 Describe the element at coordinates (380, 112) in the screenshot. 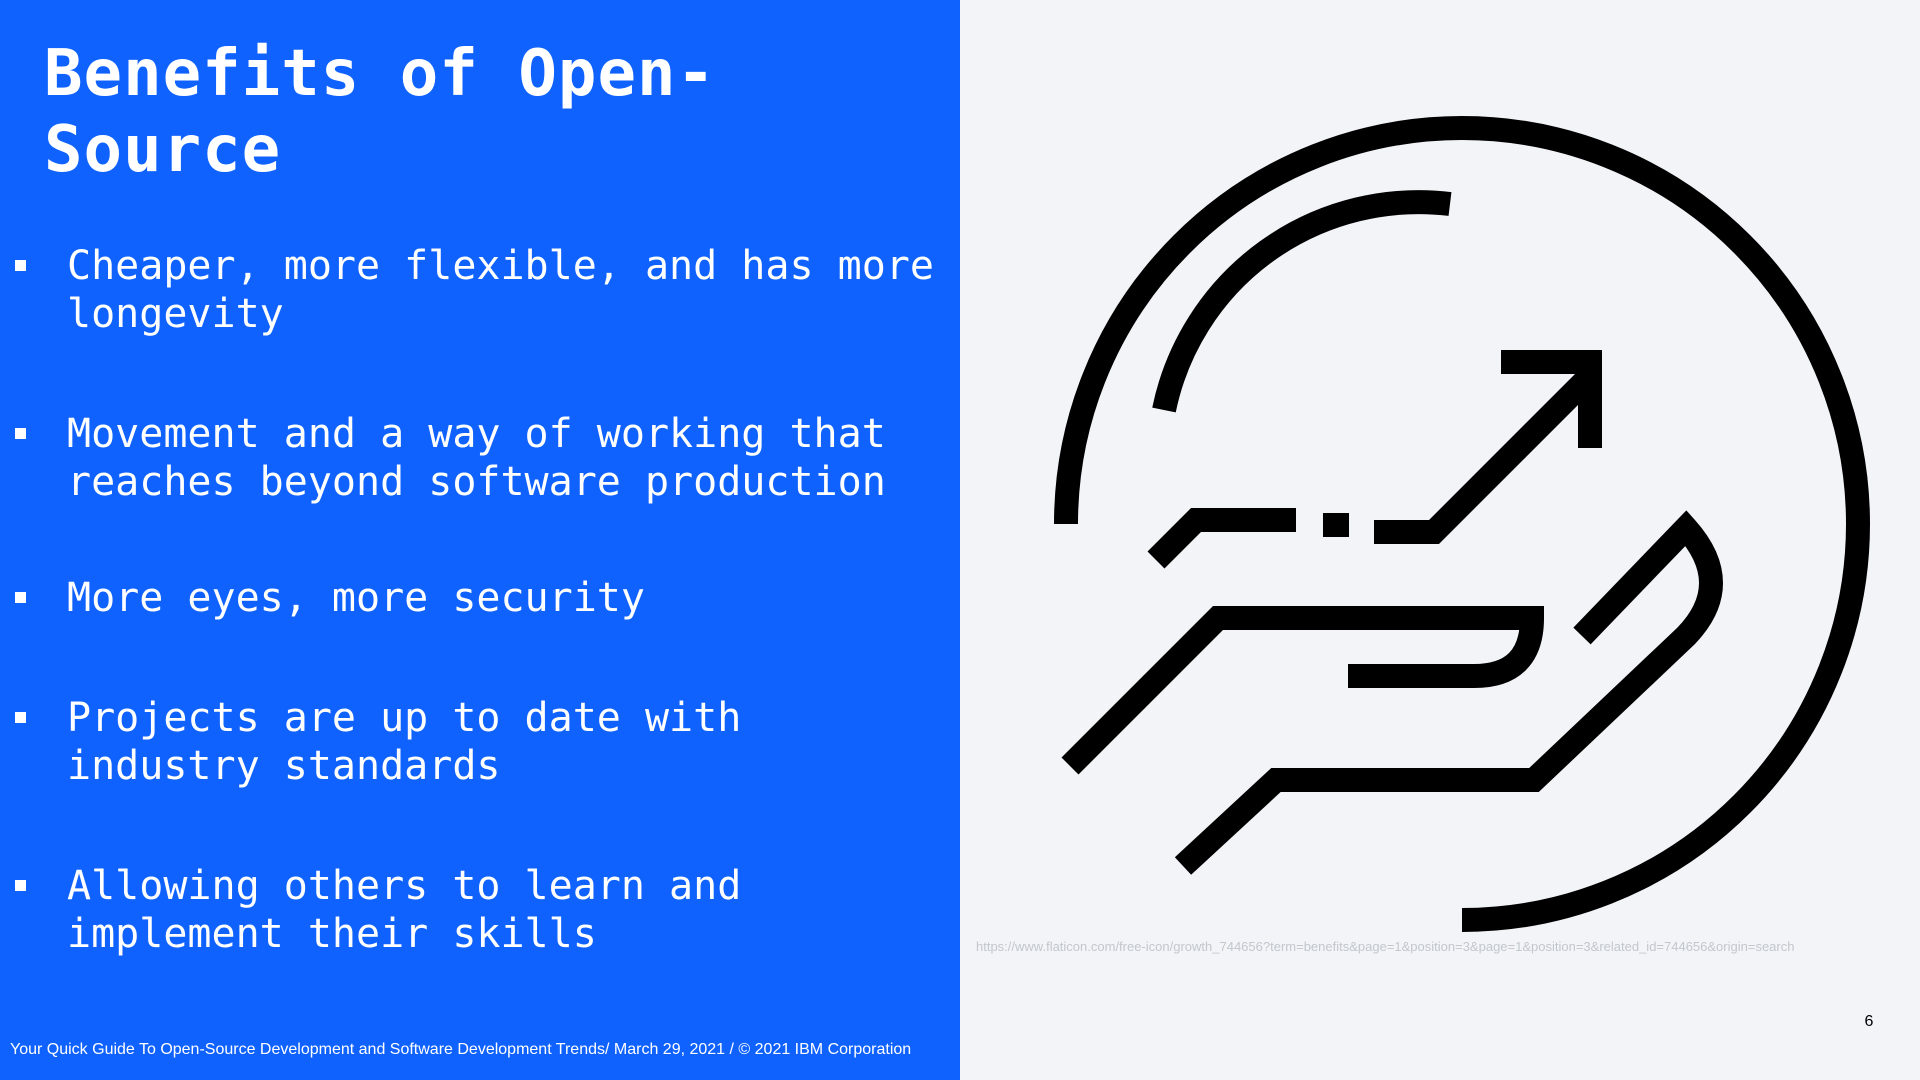

I see `slide-title: Benefits of Open- Source` at that location.